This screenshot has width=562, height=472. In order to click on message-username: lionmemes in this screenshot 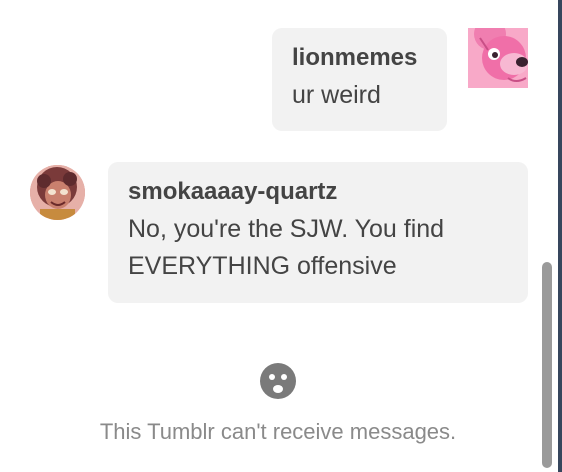, I will do `click(359, 58)`.